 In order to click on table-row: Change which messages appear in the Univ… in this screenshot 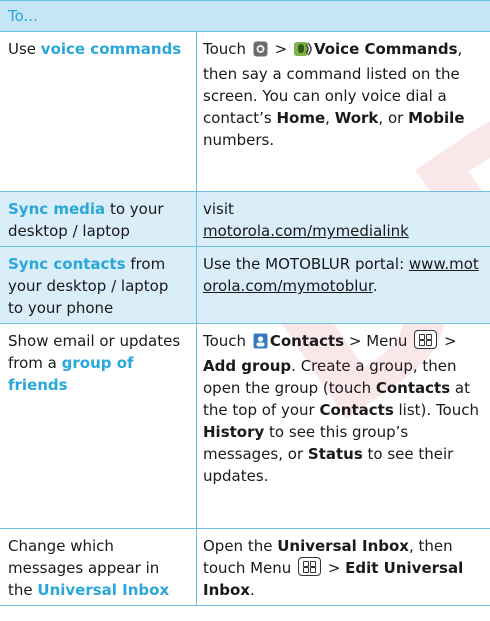, I will do `click(245, 567)`.